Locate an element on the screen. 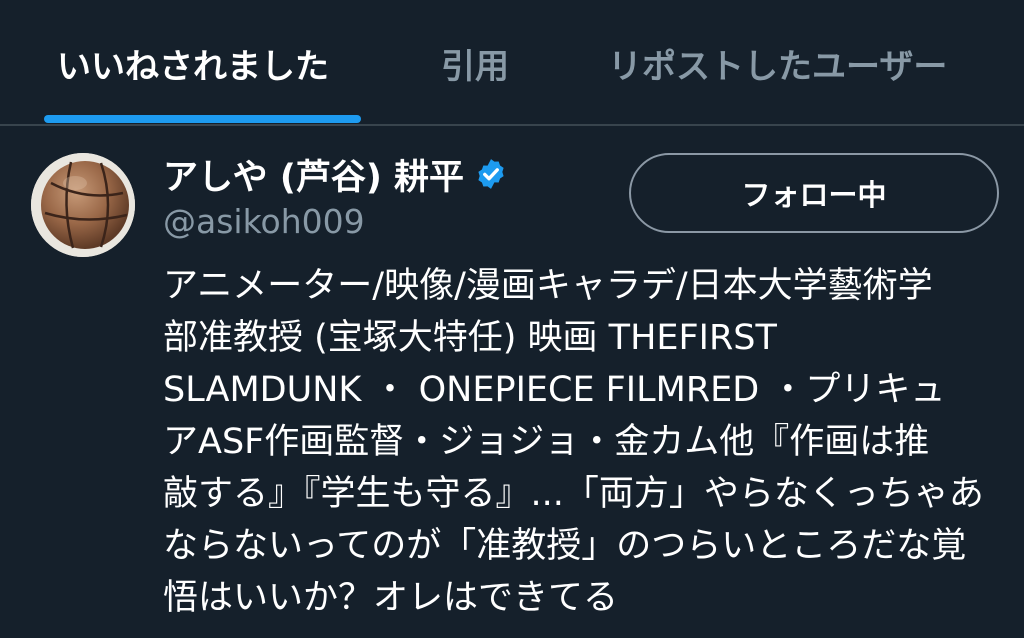 The height and width of the screenshot is (638, 1024). bio-line: 敲する』『学生も守る』...「両方」やらなくっちゃあ is located at coordinates (573, 494).